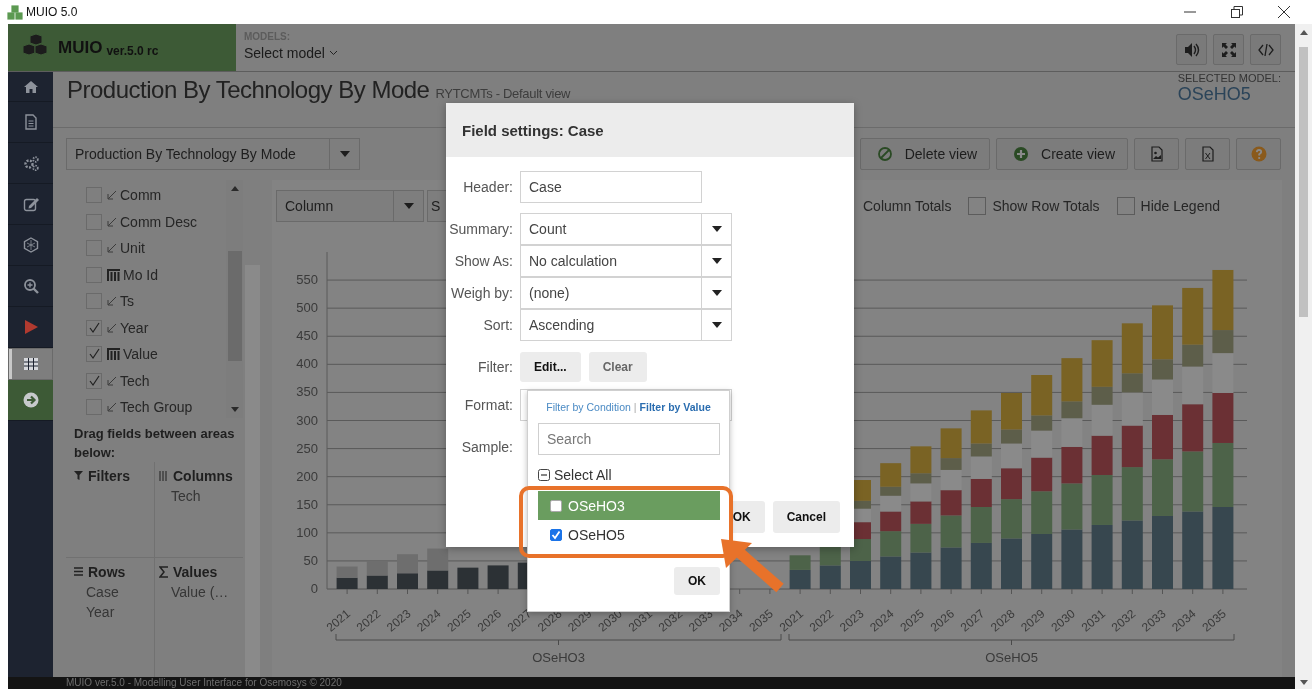 The height and width of the screenshot is (689, 1312). I want to click on footer-text: MUIO ver.5.0 - Modelling User Interface for Osemosys © 2020, so click(204, 682).